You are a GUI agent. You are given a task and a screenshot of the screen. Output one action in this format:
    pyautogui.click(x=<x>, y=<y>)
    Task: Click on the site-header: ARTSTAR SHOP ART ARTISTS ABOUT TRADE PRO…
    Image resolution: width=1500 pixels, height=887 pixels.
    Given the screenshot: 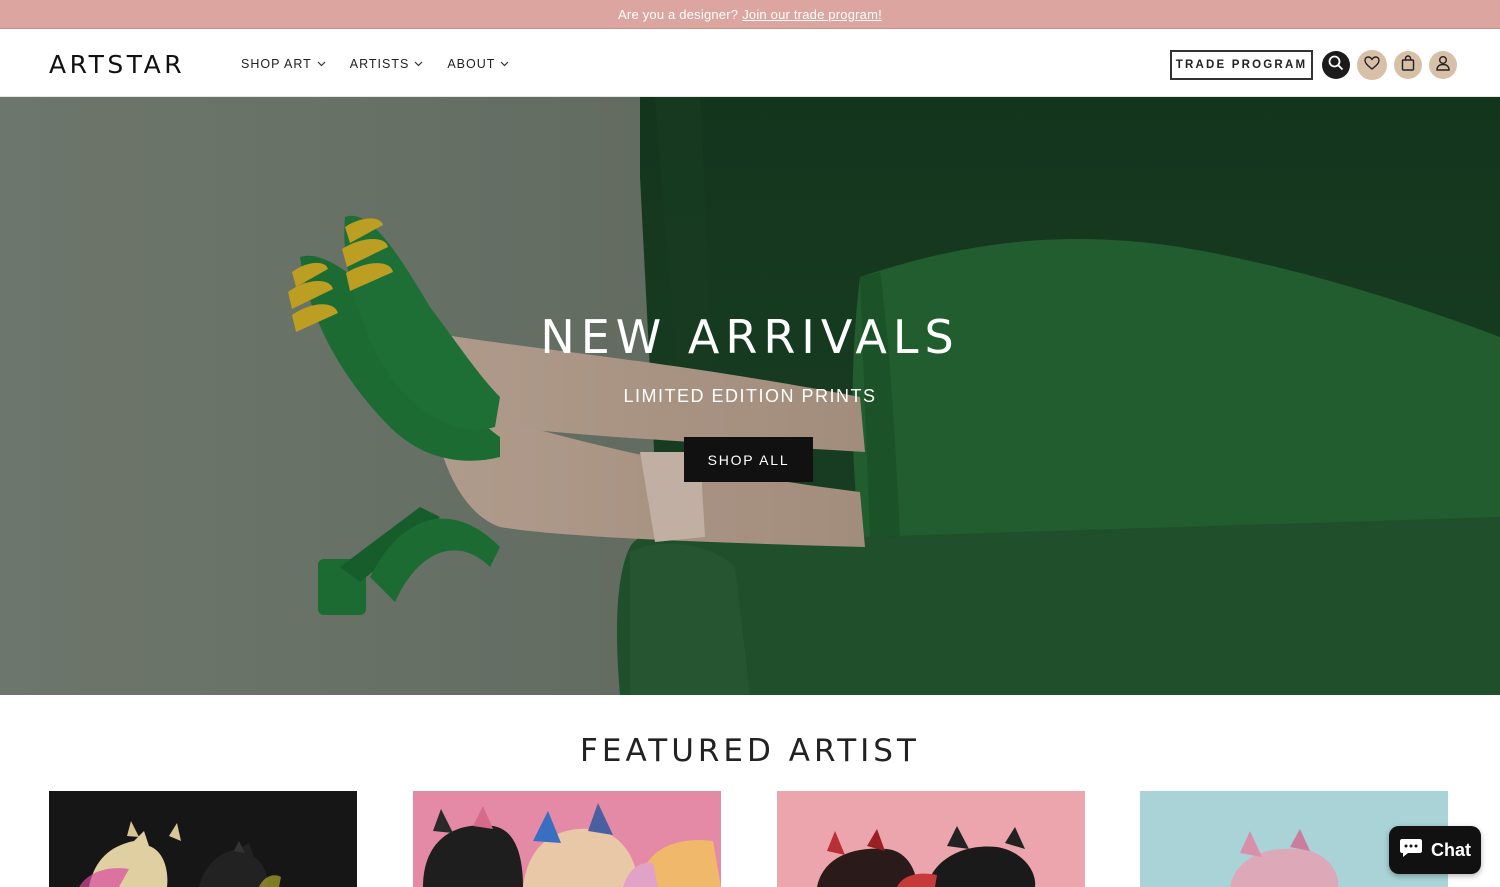 What is the action you would take?
    pyautogui.click(x=750, y=63)
    